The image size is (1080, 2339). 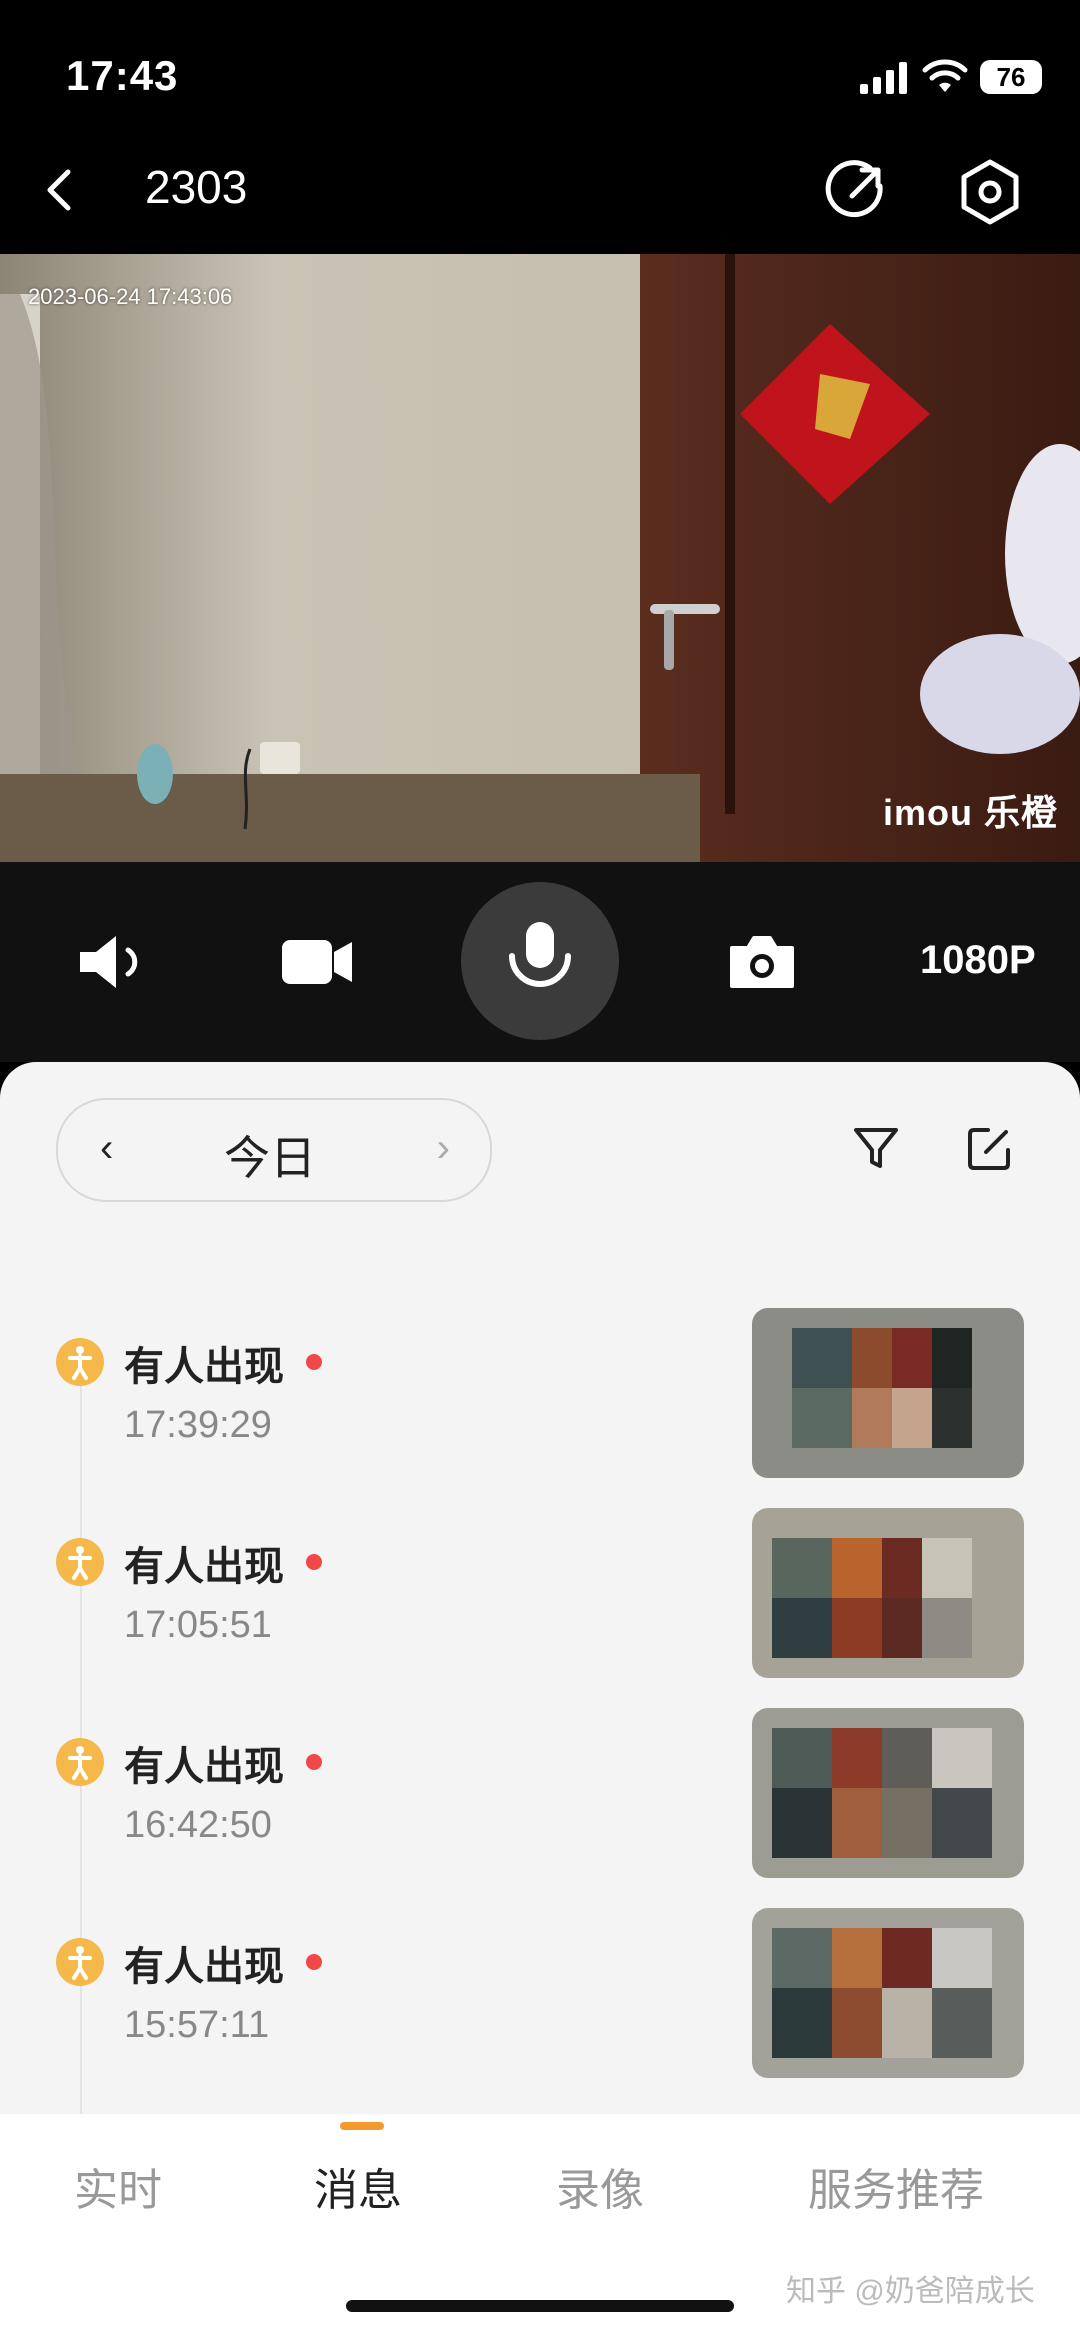 What do you see at coordinates (910, 2291) in the screenshot?
I see `watermark: 知乎 @奶爸陪成长` at bounding box center [910, 2291].